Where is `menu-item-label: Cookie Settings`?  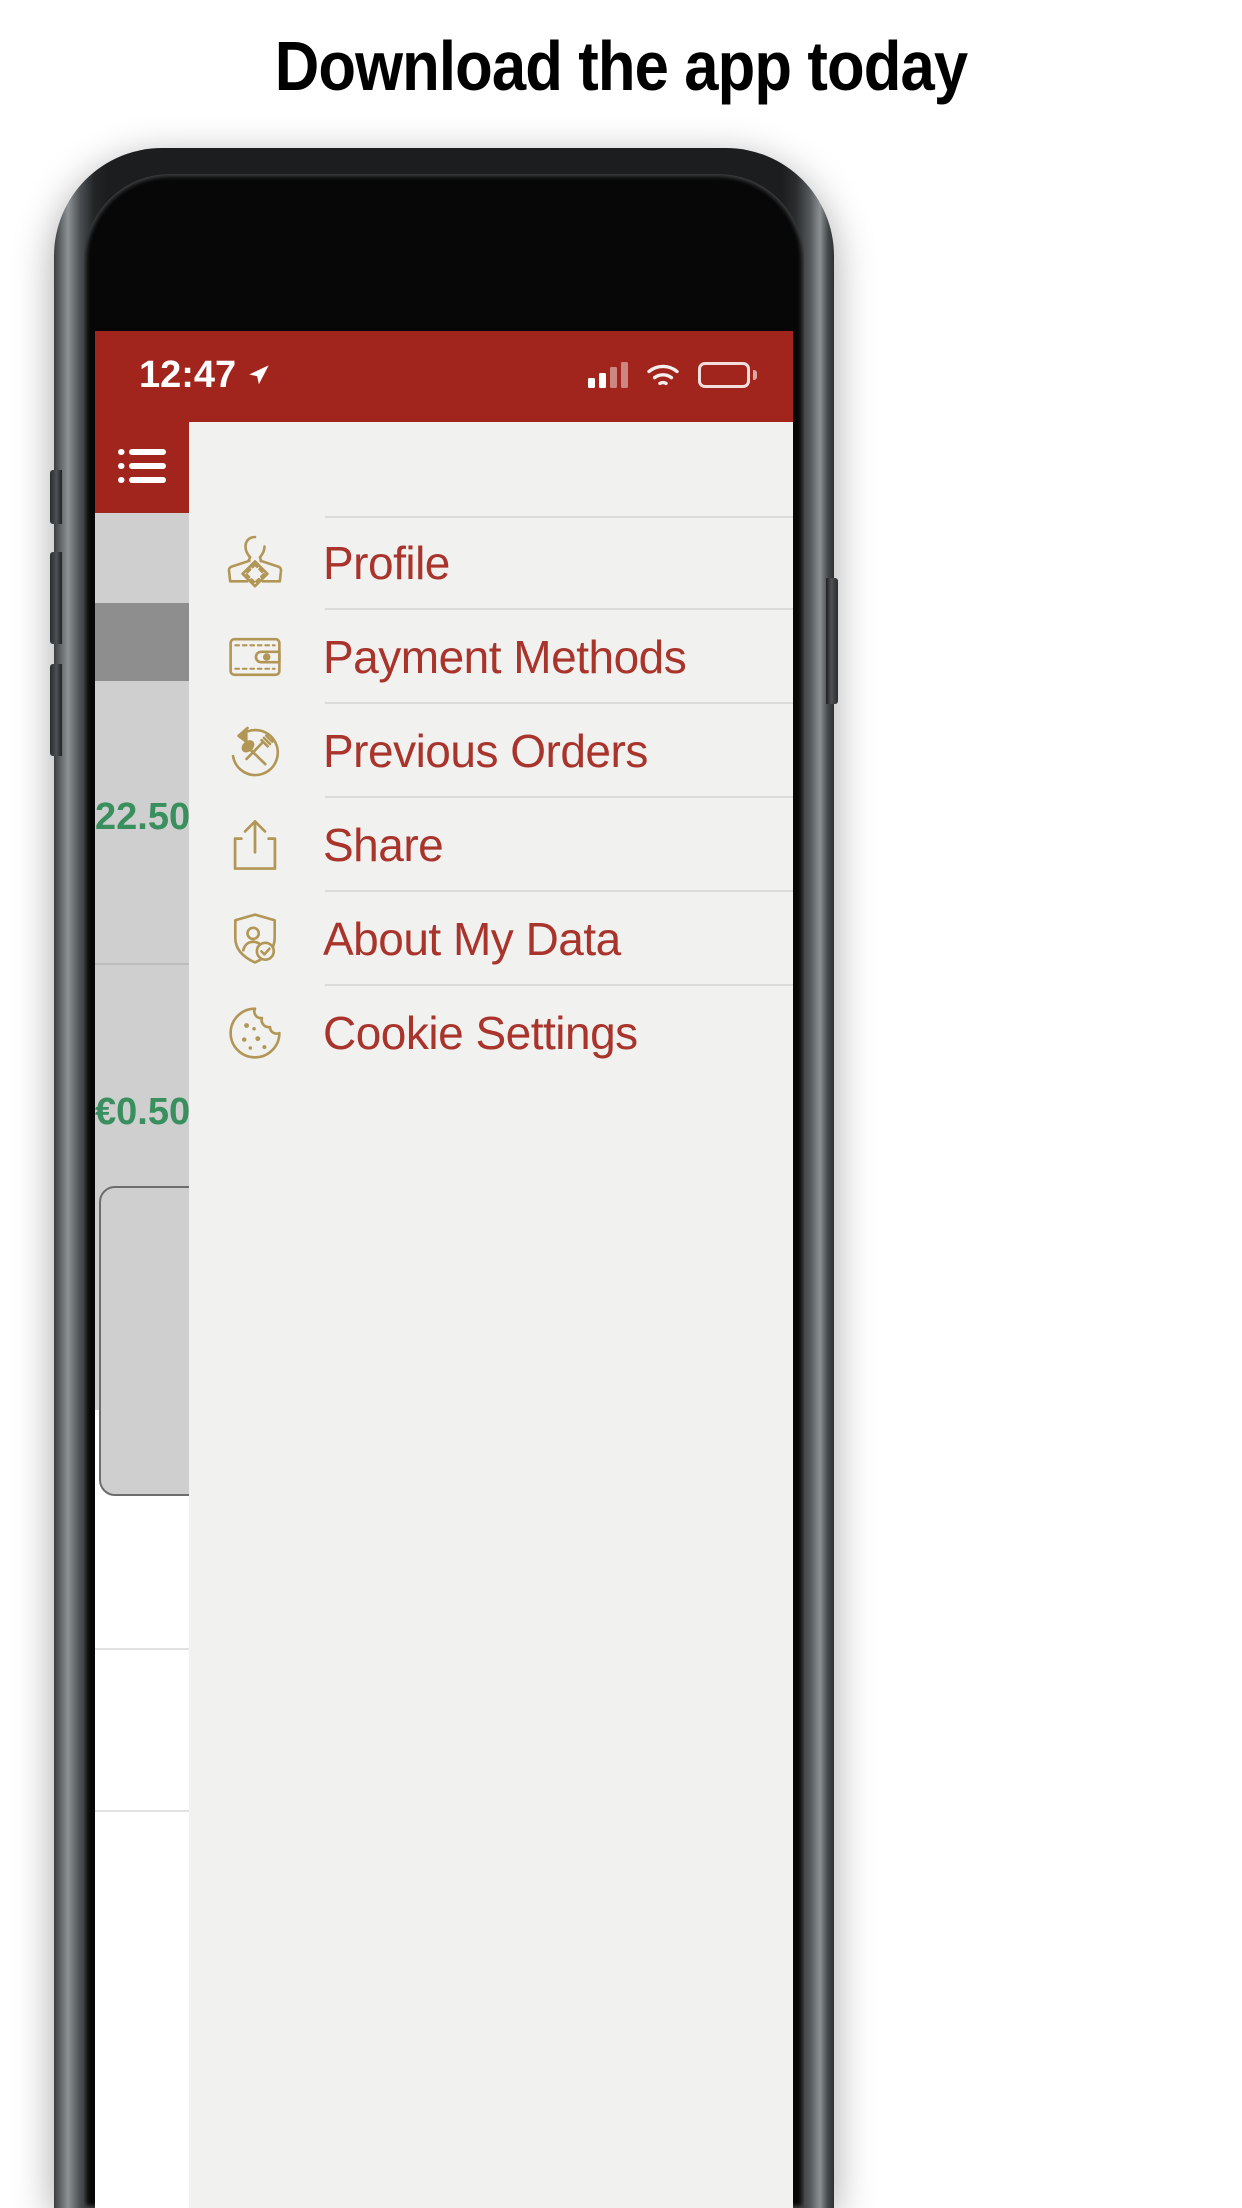
menu-item-label: Cookie Settings is located at coordinates (480, 1033).